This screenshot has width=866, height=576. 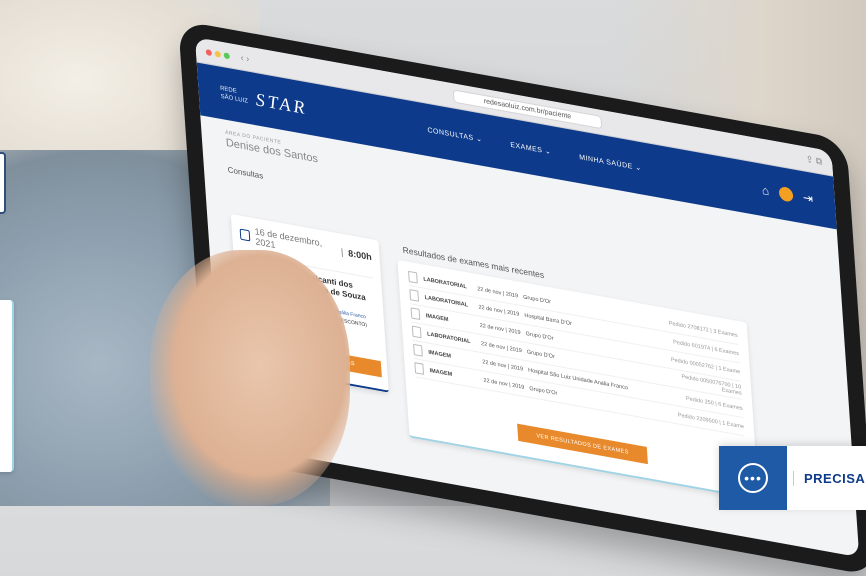 I want to click on logo-network: REDE SÃO LUIZ, so click(x=234, y=95).